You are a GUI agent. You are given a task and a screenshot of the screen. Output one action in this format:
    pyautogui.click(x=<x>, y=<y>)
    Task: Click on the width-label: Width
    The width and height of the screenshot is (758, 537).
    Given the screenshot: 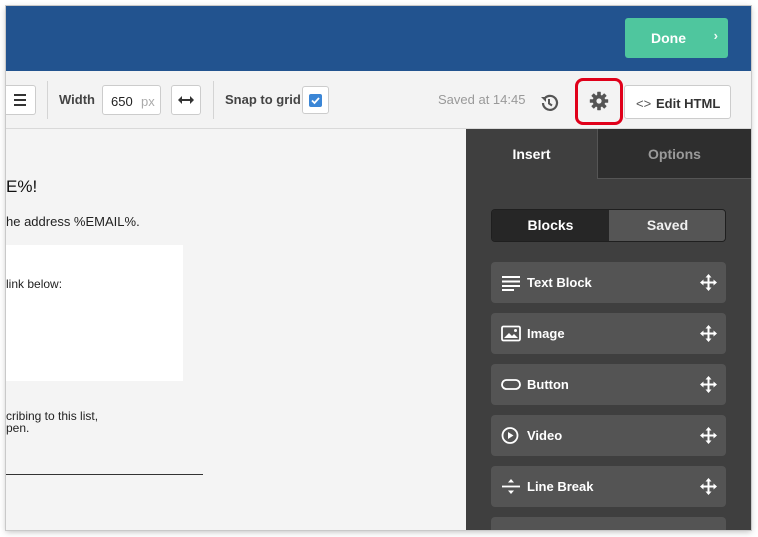 What is the action you would take?
    pyautogui.click(x=77, y=99)
    